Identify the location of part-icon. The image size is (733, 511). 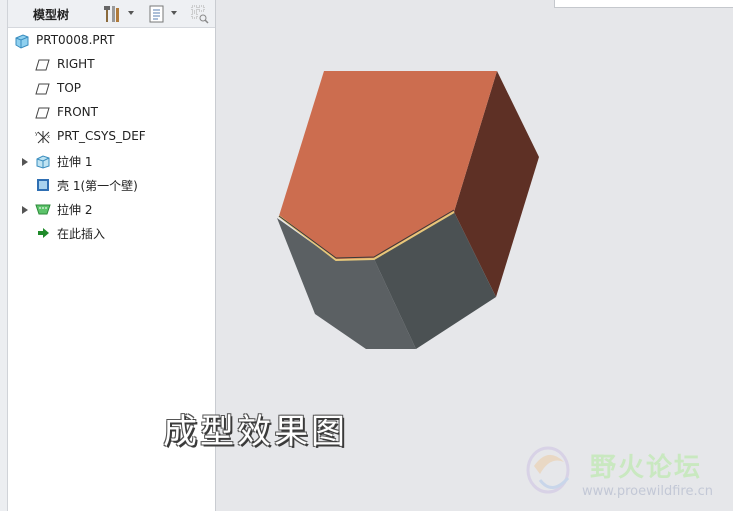
(22, 41).